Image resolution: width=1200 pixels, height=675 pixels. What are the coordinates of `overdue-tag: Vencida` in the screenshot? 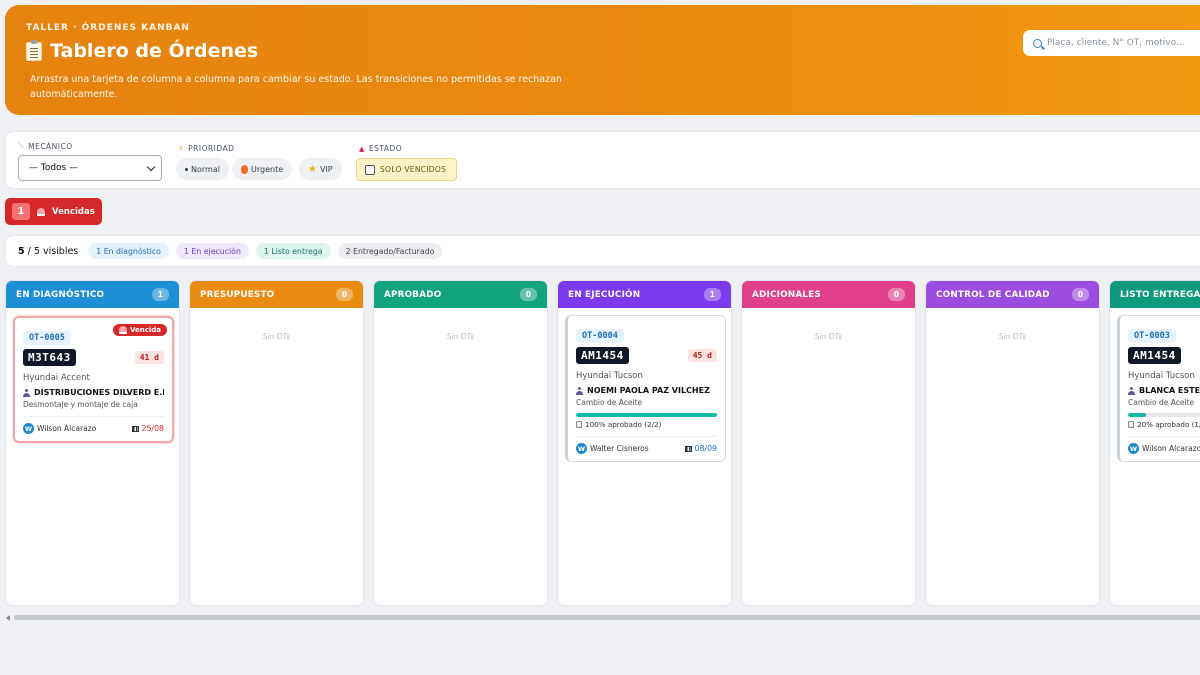 It's located at (139, 330).